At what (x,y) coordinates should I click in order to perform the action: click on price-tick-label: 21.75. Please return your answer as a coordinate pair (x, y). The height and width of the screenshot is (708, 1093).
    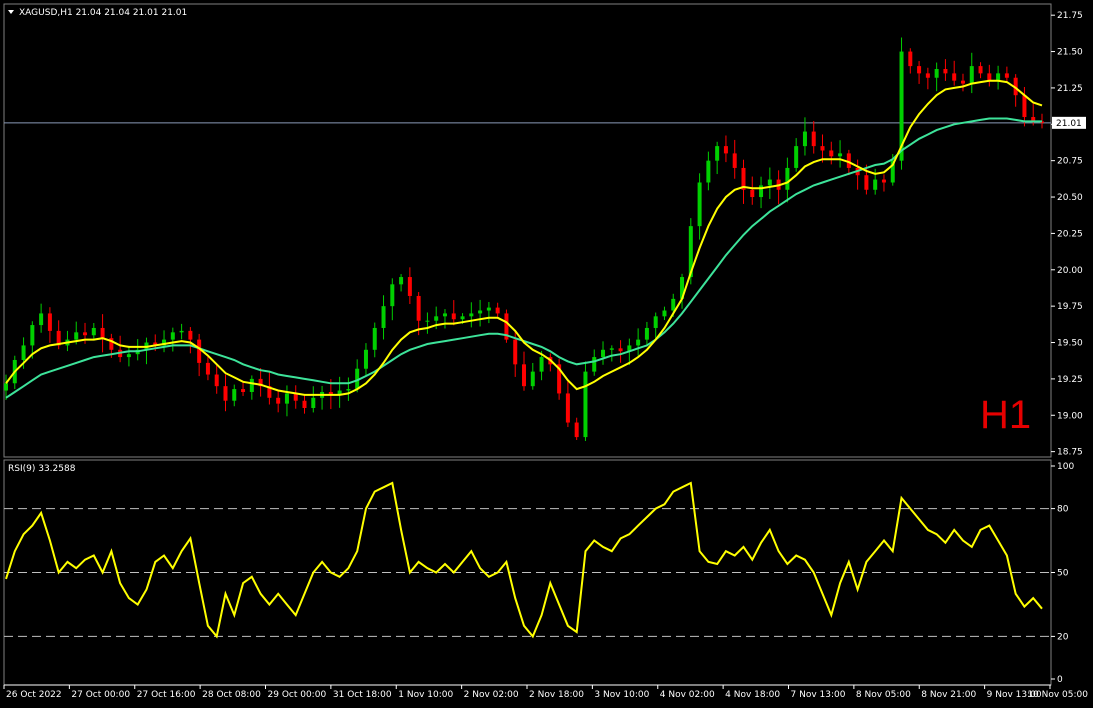
    Looking at the image, I should click on (1070, 16).